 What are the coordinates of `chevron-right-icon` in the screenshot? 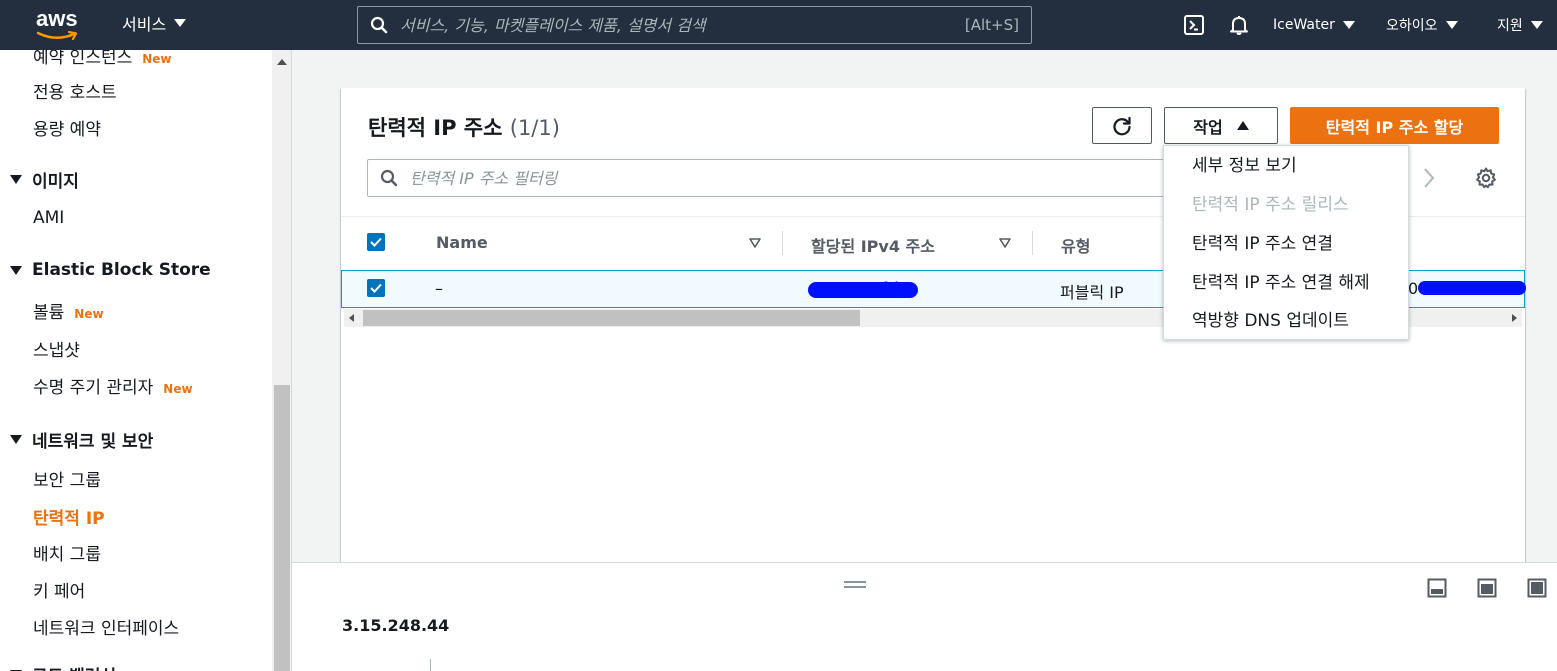 It's located at (1429, 178).